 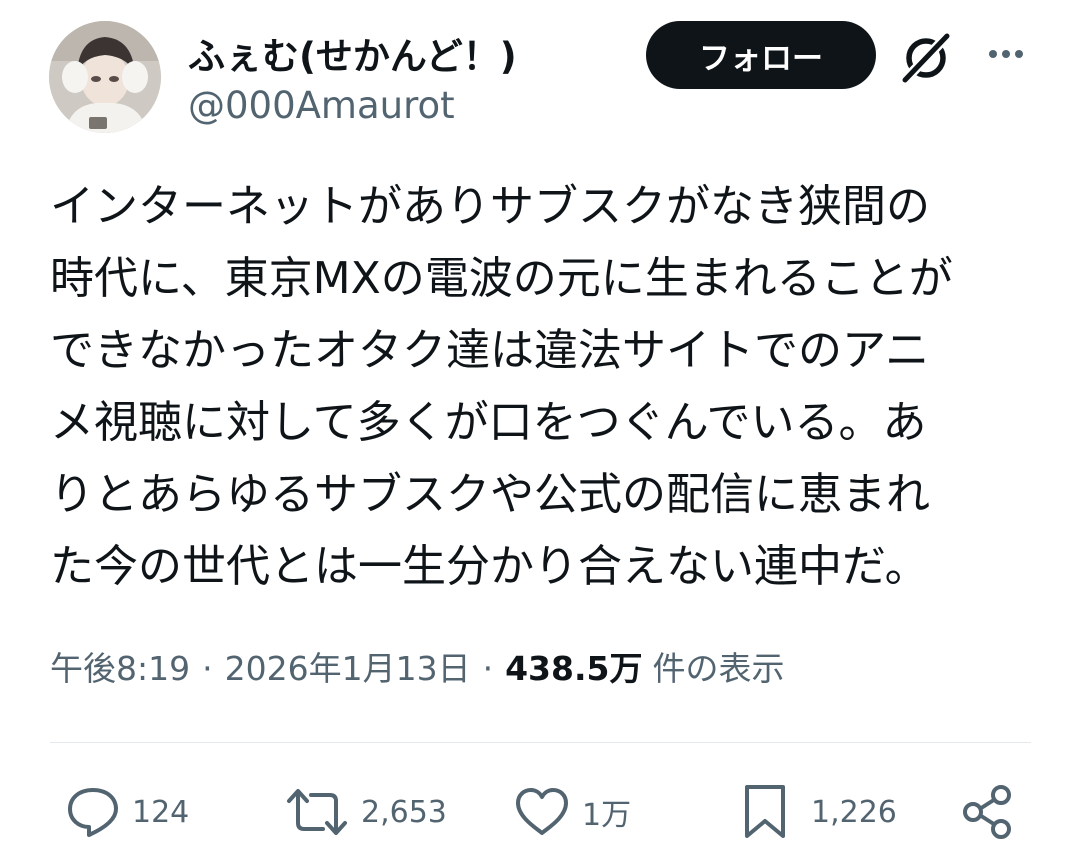 I want to click on views-count: 438.5万, so click(x=573, y=666).